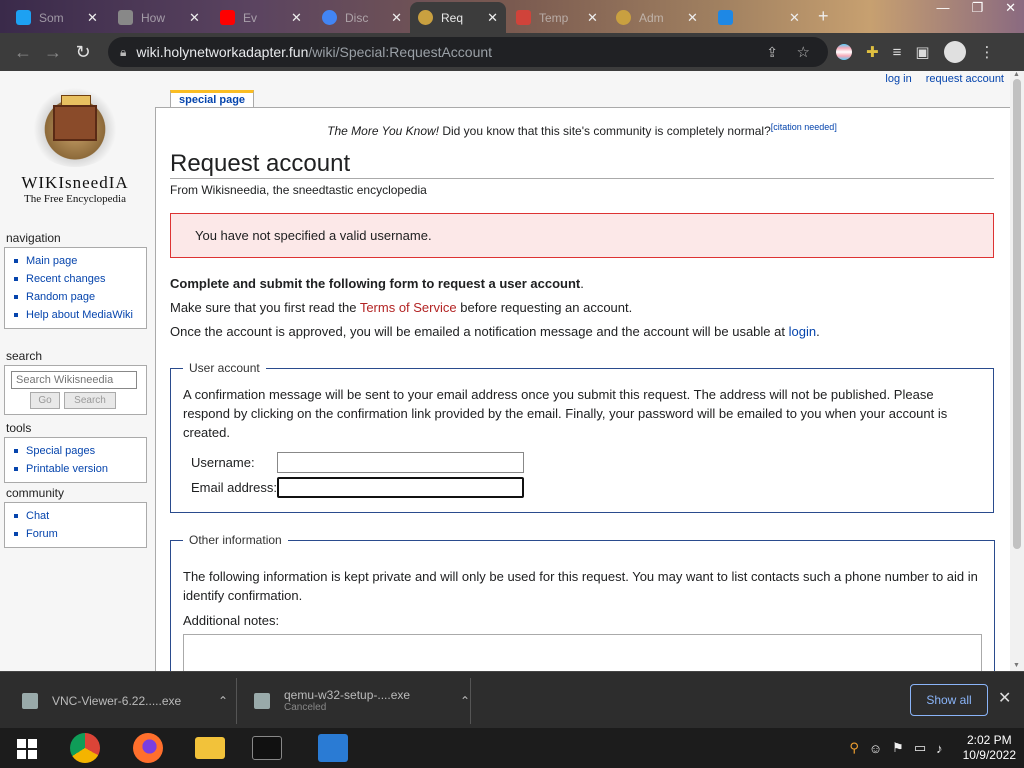  Describe the element at coordinates (1010, 8) in the screenshot. I see `close-window-icon: ✕` at that location.